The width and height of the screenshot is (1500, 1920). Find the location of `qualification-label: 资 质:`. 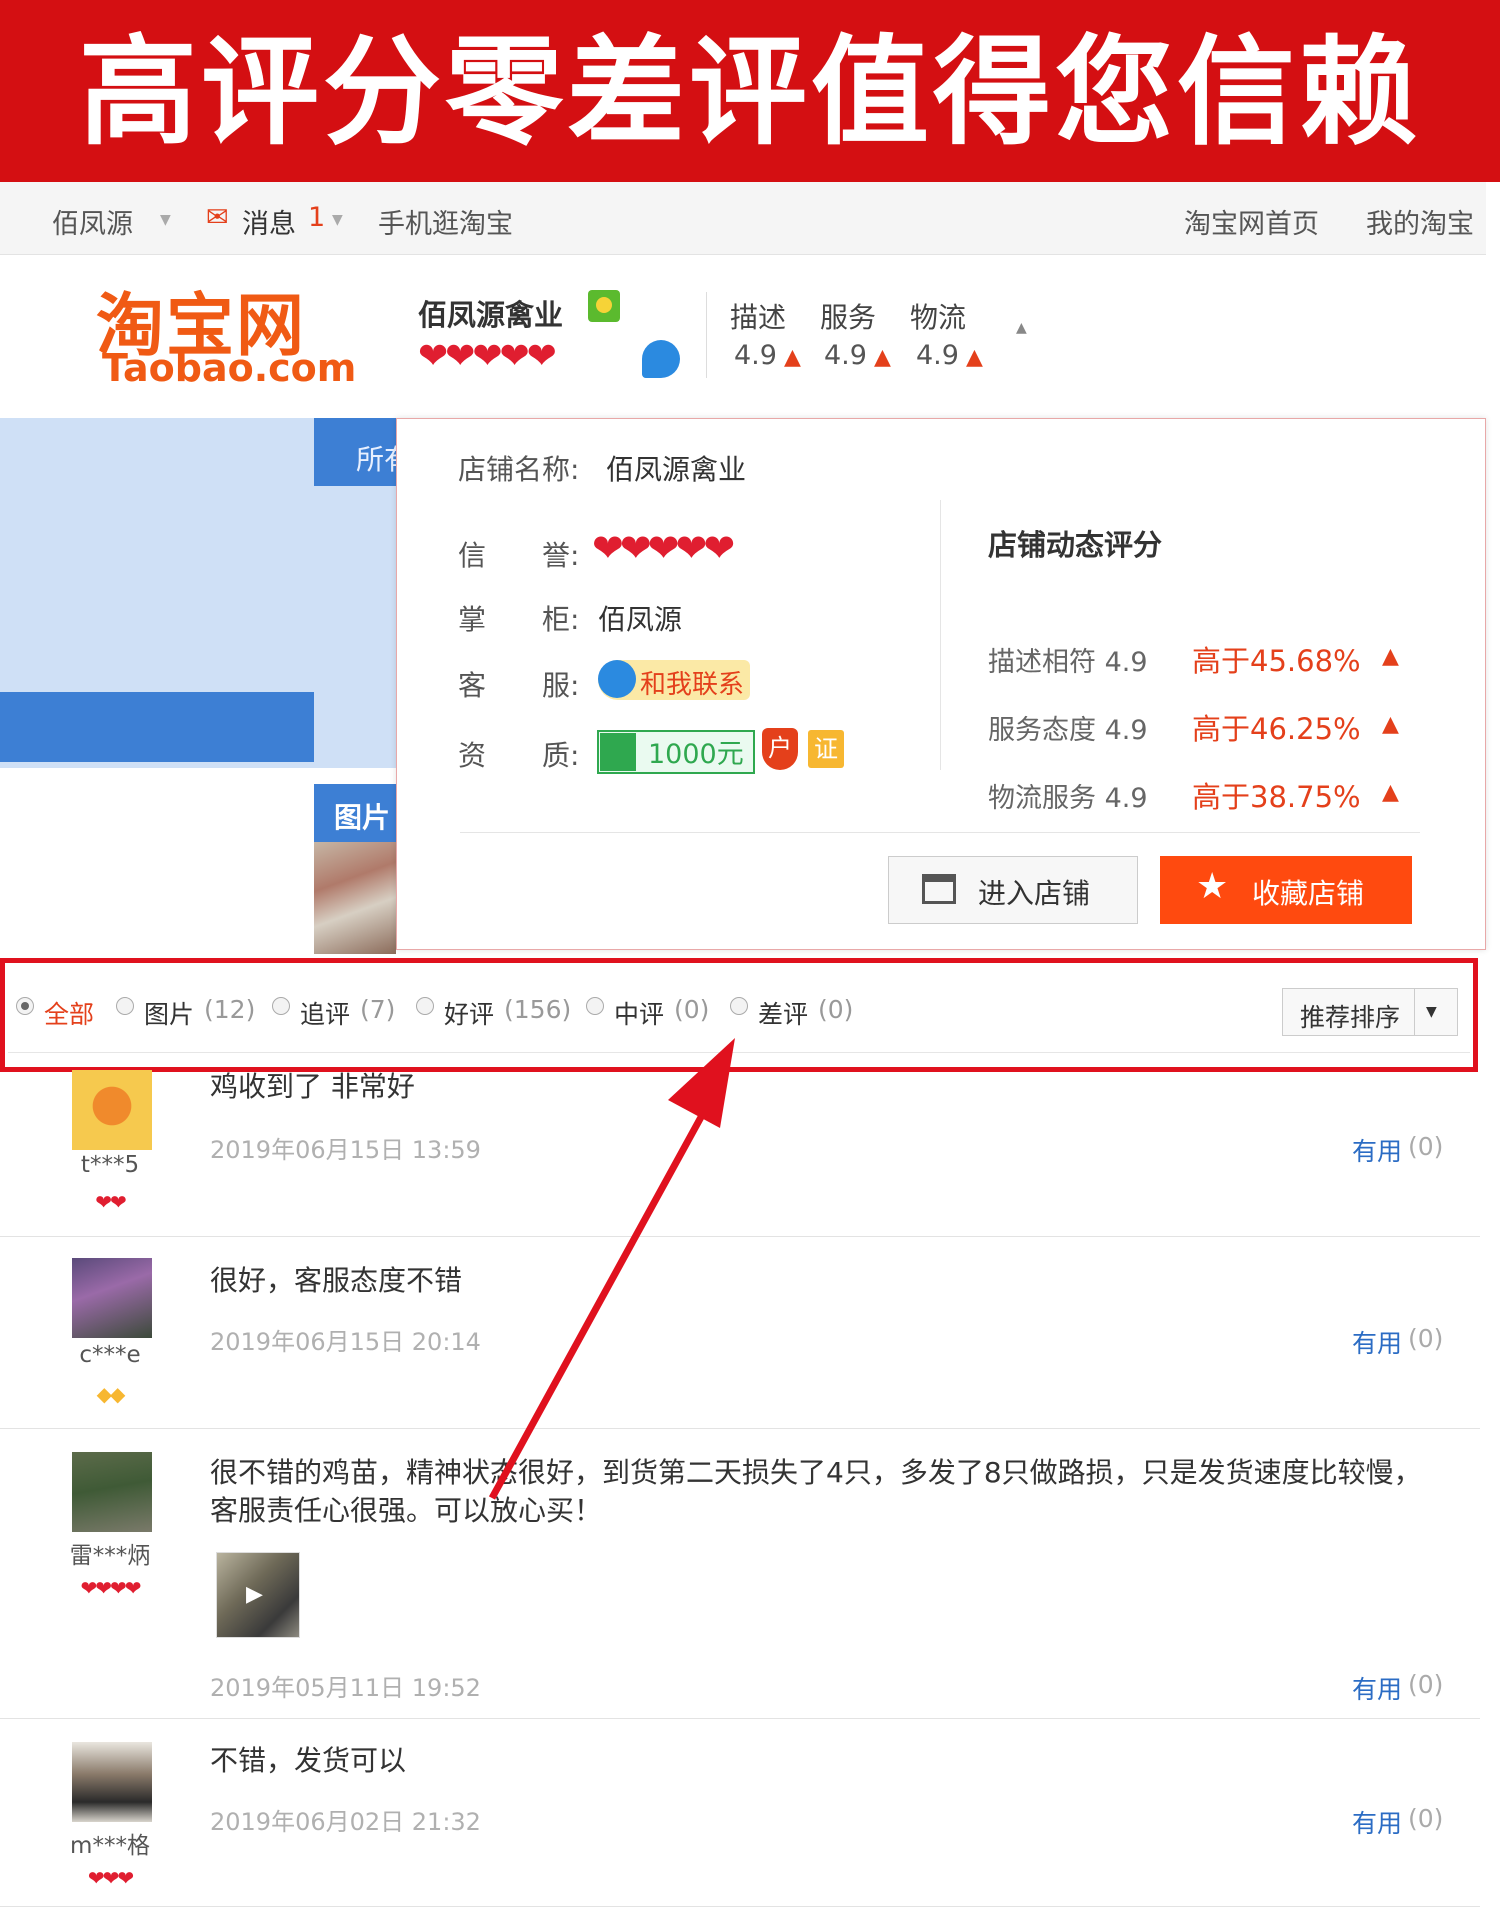

qualification-label: 资 质: is located at coordinates (519, 755).